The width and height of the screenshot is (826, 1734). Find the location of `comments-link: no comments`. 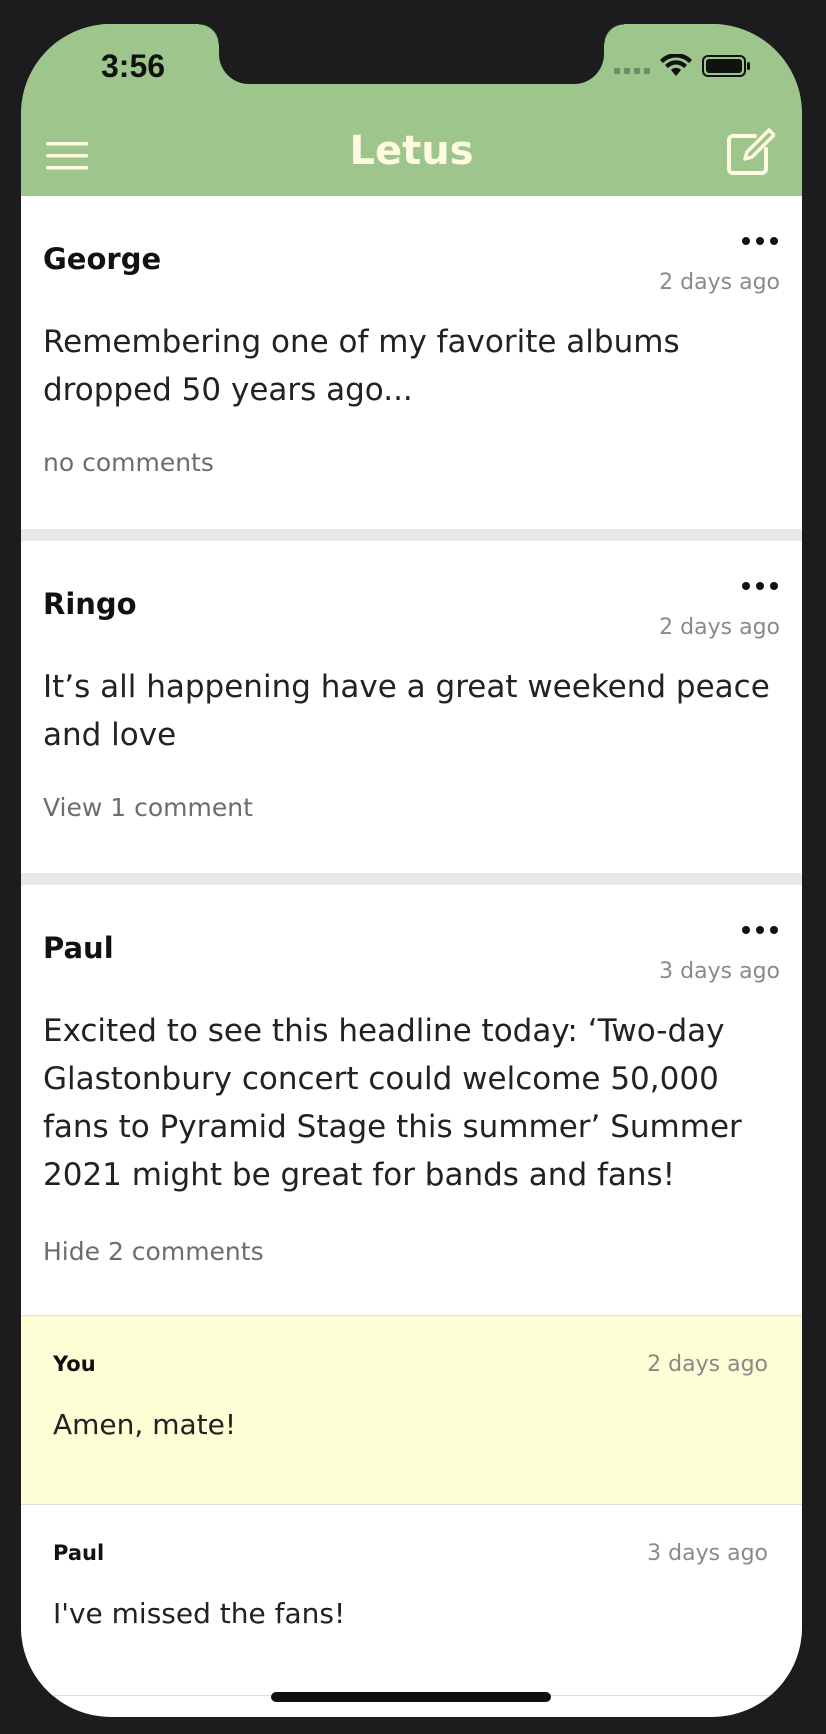

comments-link: no comments is located at coordinates (128, 462).